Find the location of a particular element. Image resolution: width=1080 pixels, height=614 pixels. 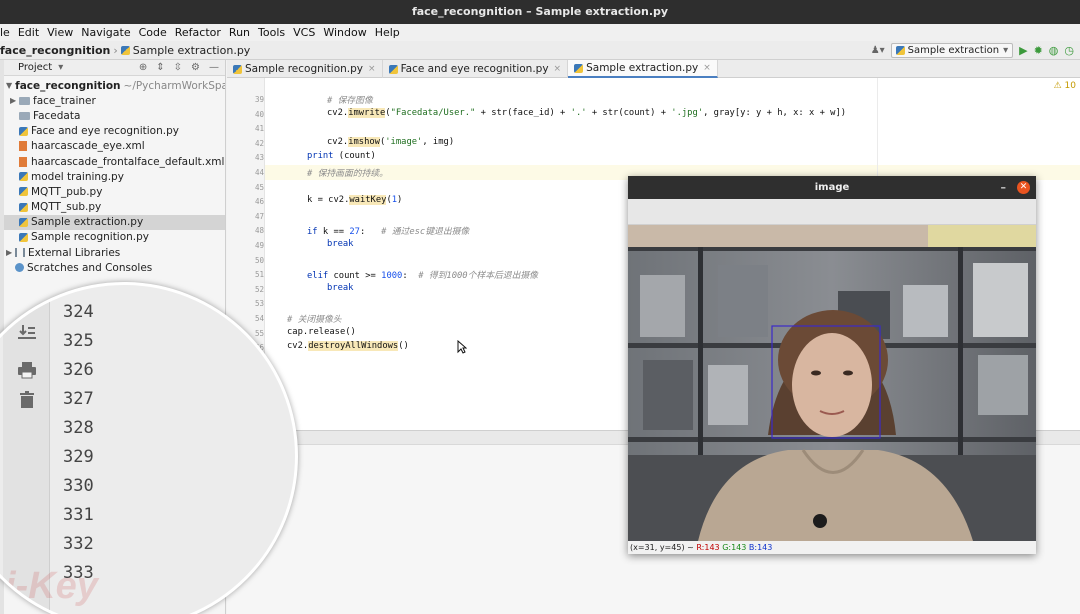

gear-icon: ⚙ is located at coordinates (195, 67).